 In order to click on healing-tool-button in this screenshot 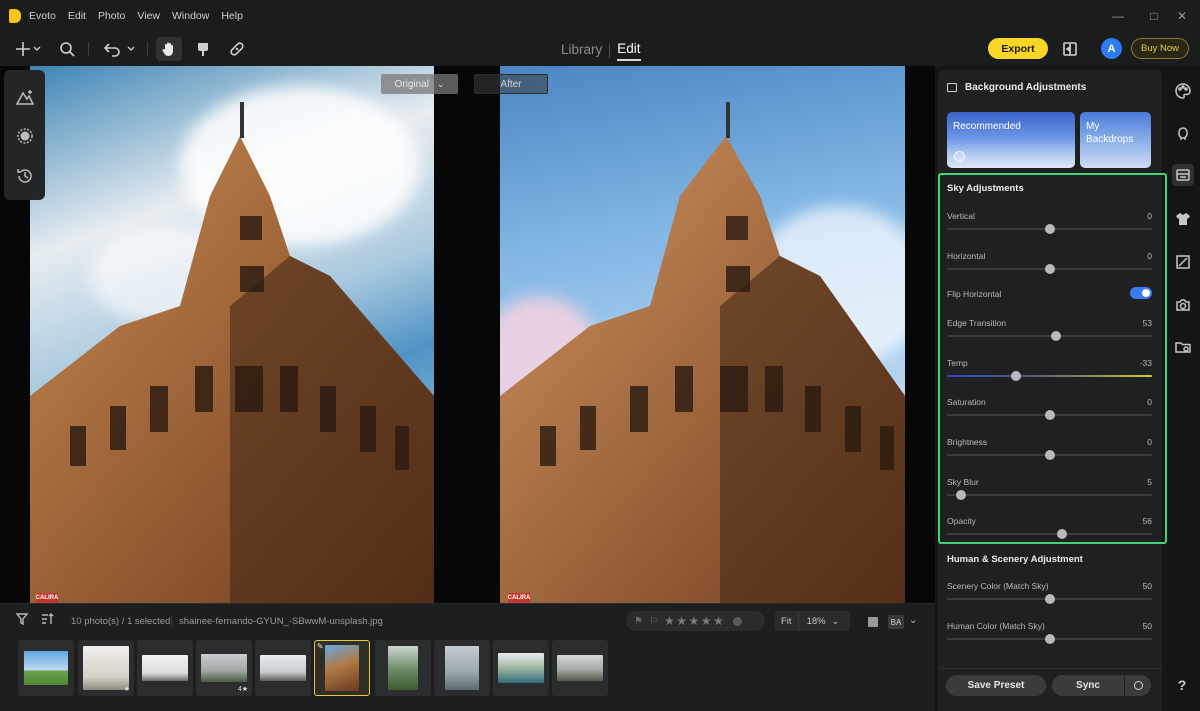, I will do `click(237, 49)`.